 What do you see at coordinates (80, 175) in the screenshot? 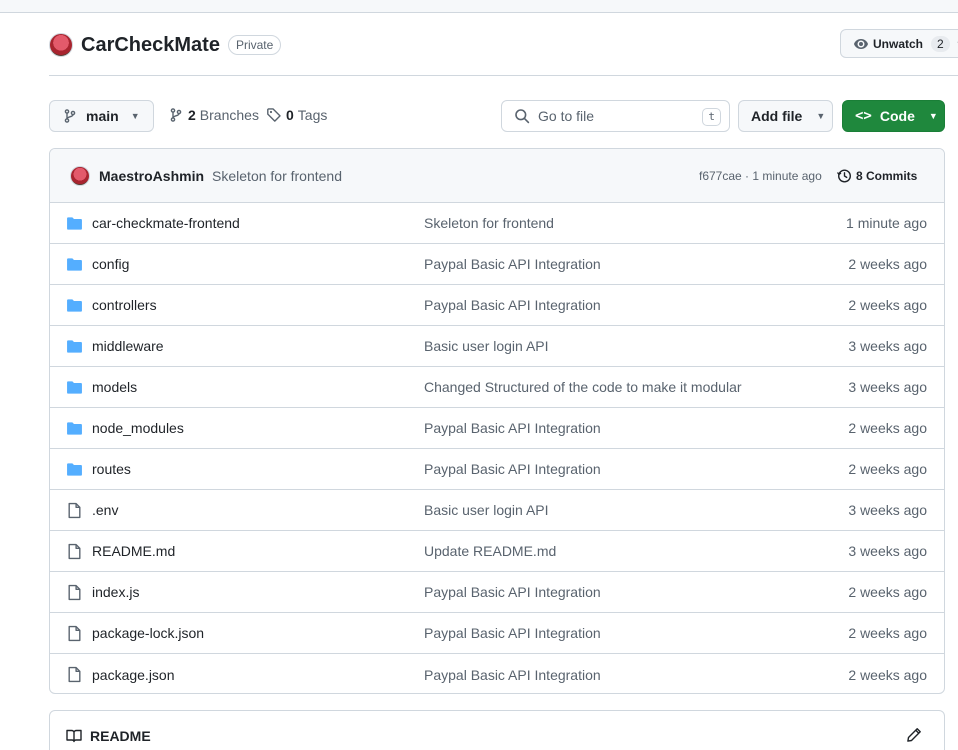
I see `commit-author-avatar` at bounding box center [80, 175].